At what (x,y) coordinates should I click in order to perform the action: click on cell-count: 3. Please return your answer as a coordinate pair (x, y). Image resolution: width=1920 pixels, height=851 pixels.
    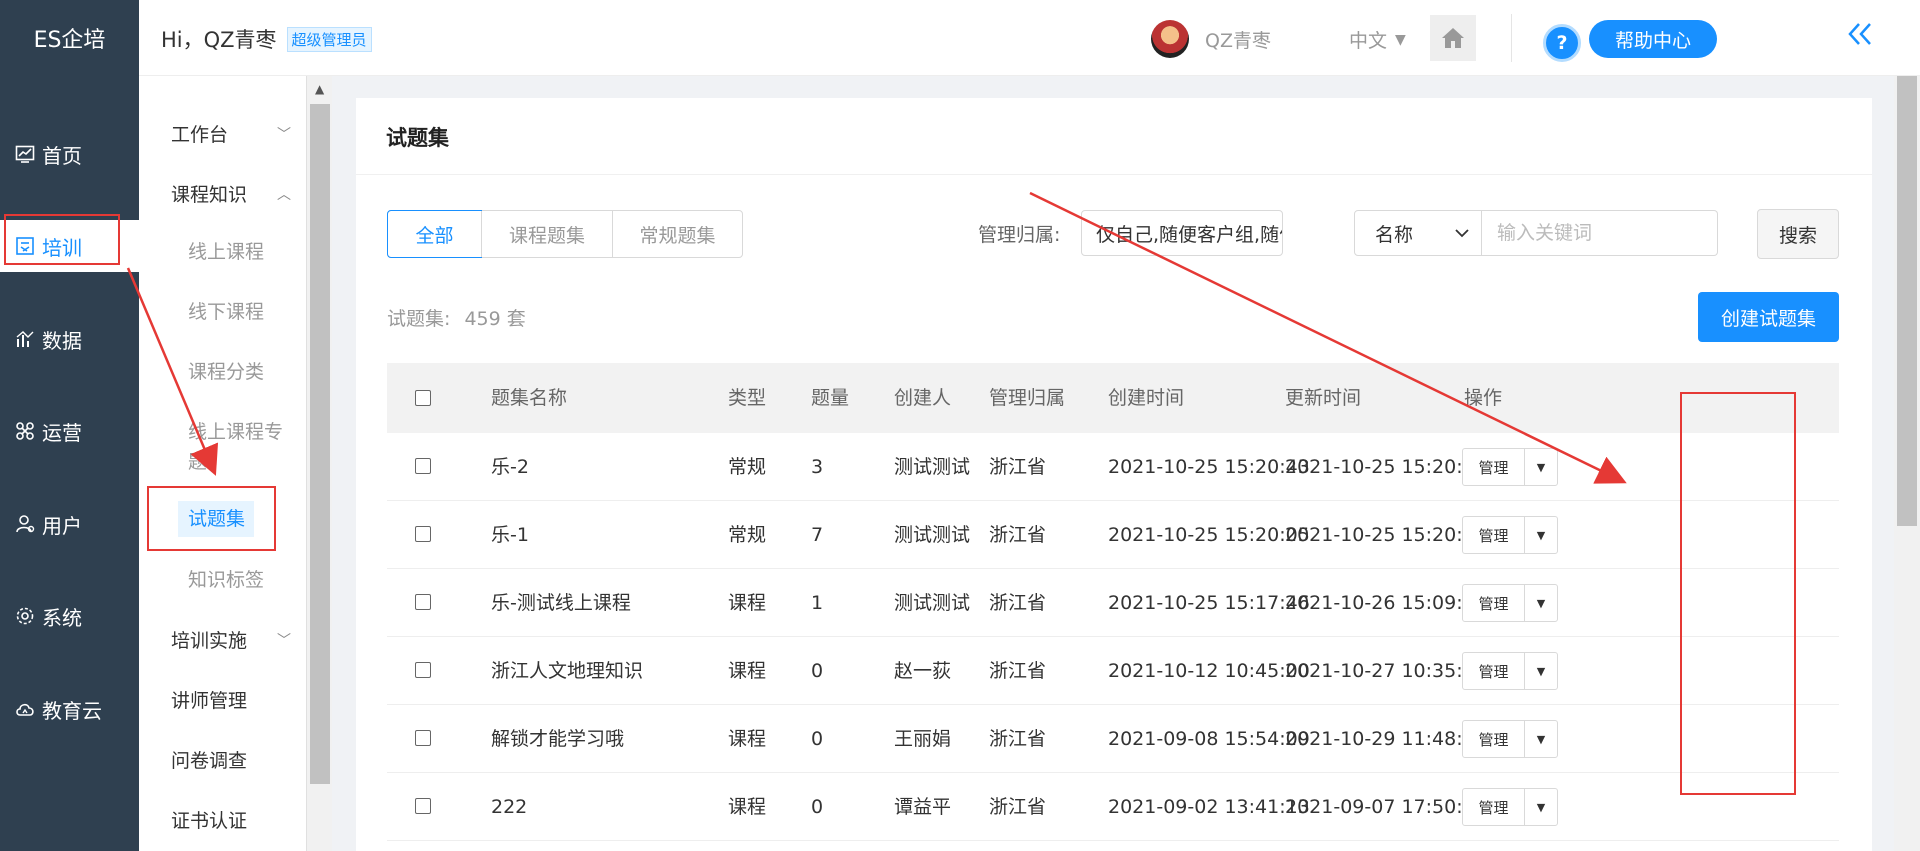
    Looking at the image, I should click on (817, 467).